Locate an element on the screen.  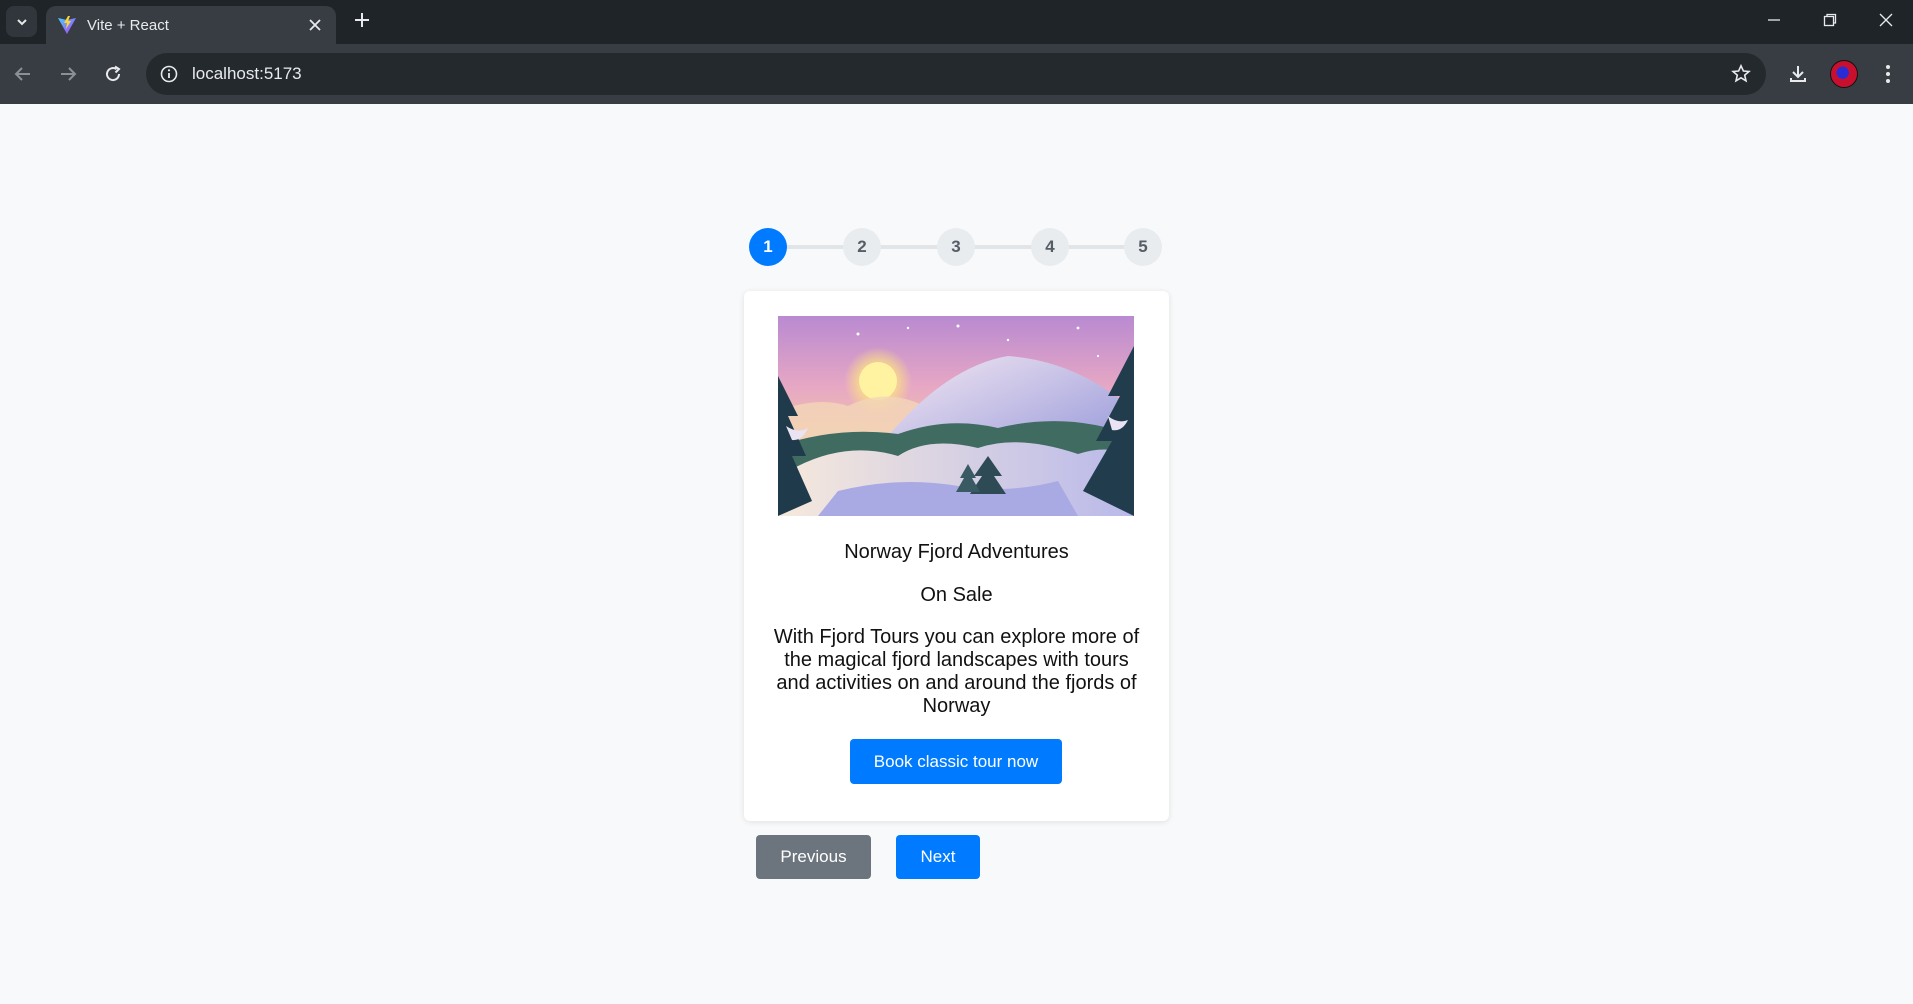
progress-stepper: 1 2 3 4 5 is located at coordinates (955, 247).